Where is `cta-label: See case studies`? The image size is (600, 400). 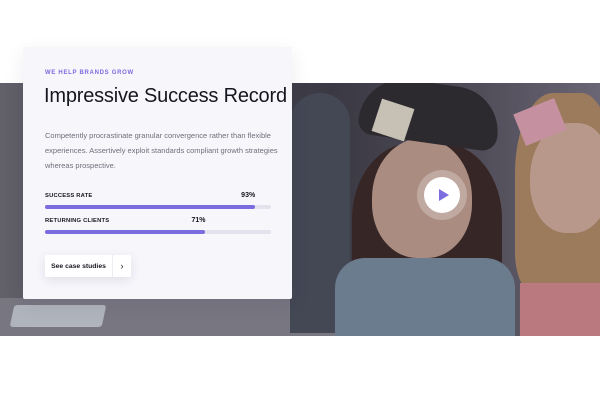
cta-label: See case studies is located at coordinates (78, 266).